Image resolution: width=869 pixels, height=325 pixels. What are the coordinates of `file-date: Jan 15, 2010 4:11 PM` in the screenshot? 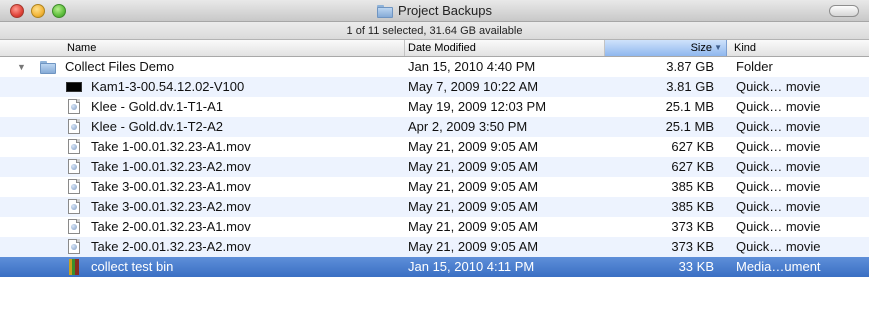 It's located at (471, 266).